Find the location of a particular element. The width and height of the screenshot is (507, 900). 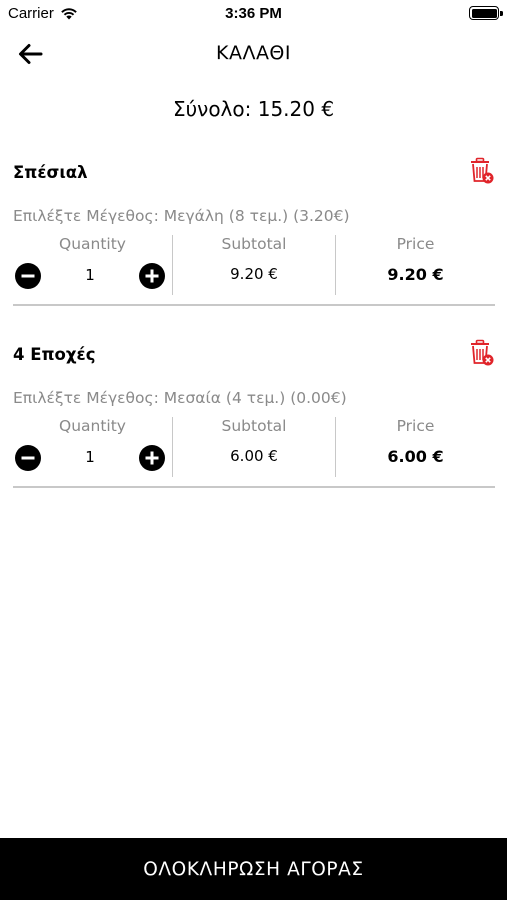

page-title: ΚΑΛΑΘΙ is located at coordinates (253, 53).